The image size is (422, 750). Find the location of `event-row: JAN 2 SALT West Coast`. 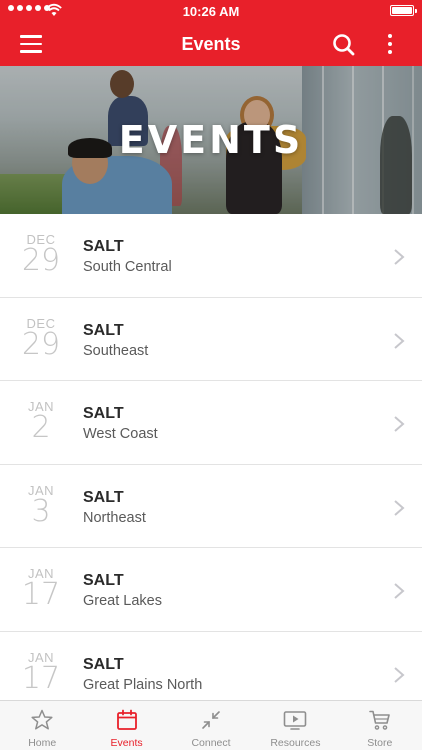

event-row: JAN 2 SALT West Coast is located at coordinates (211, 423).